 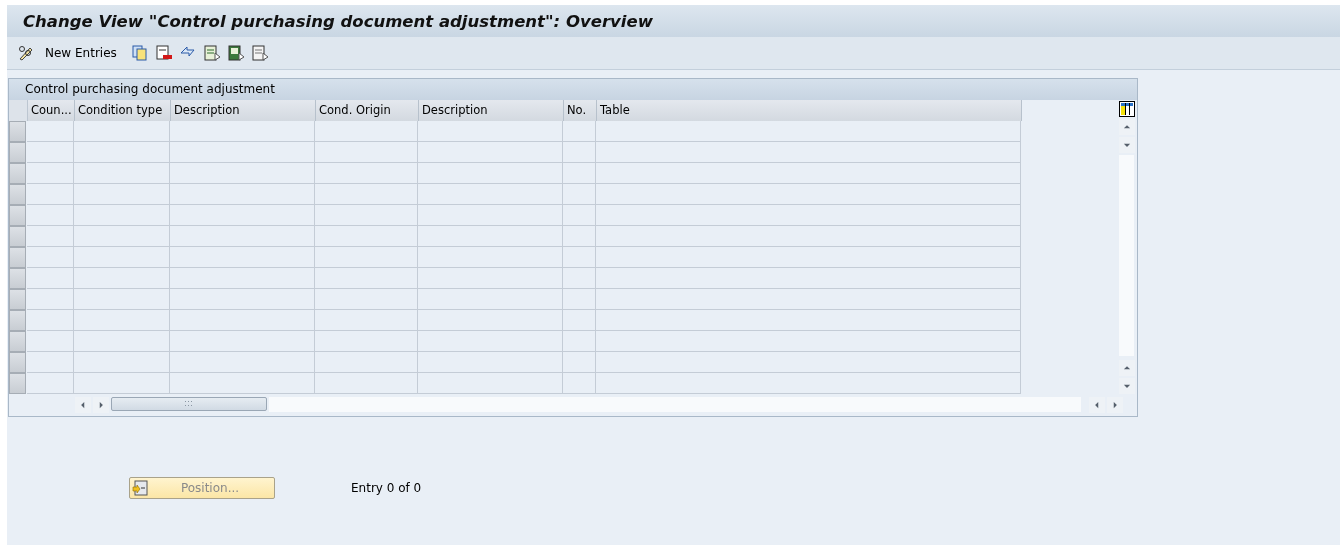 What do you see at coordinates (26, 53) in the screenshot?
I see `pencil-glasses-icon` at bounding box center [26, 53].